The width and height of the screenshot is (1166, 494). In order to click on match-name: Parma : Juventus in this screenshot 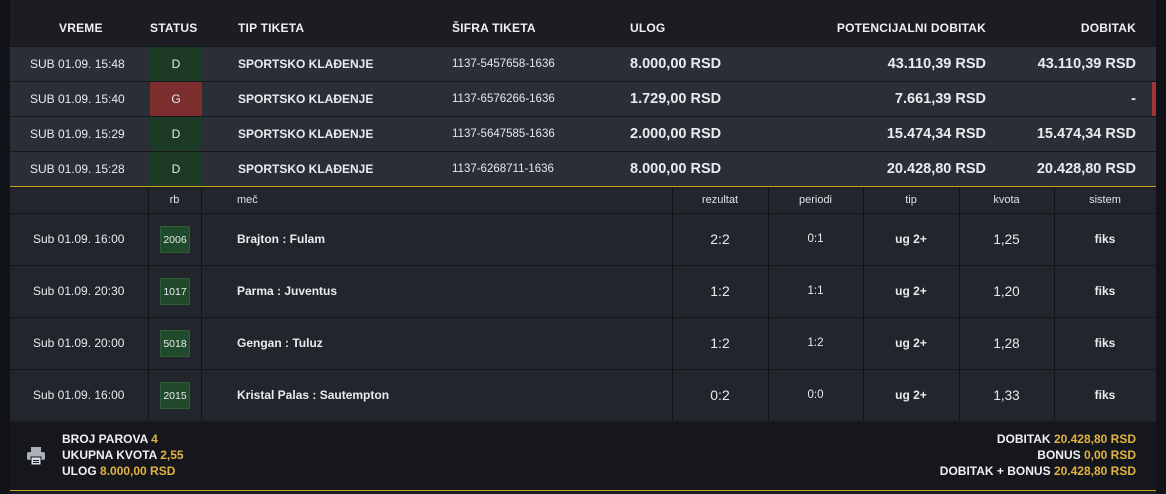, I will do `click(287, 291)`.